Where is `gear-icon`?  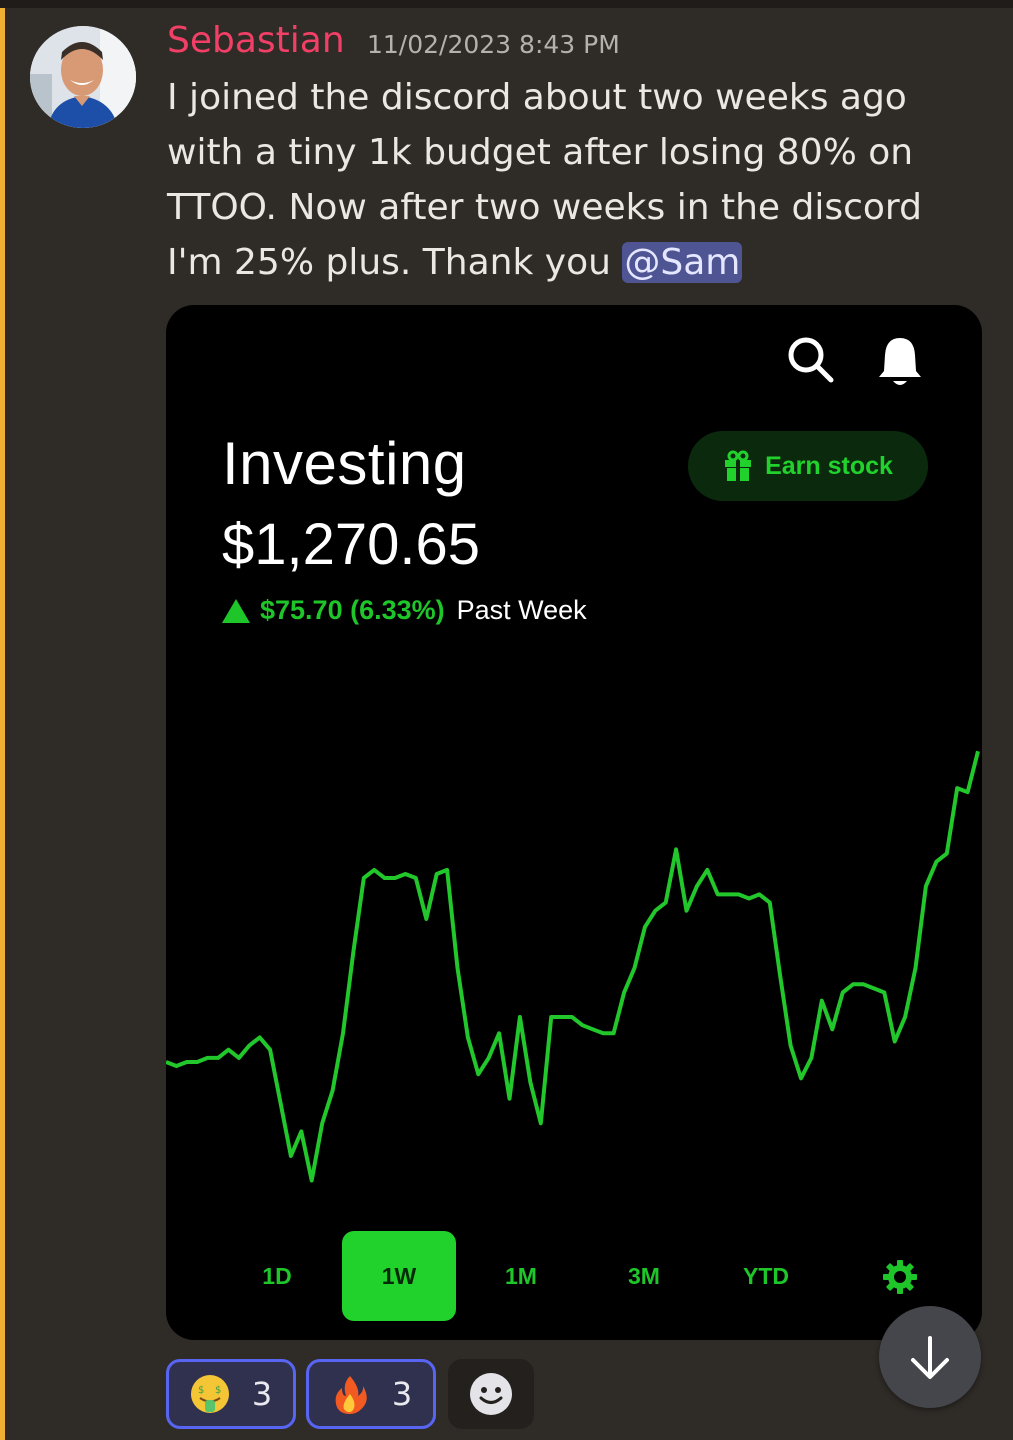
gear-icon is located at coordinates (900, 1277).